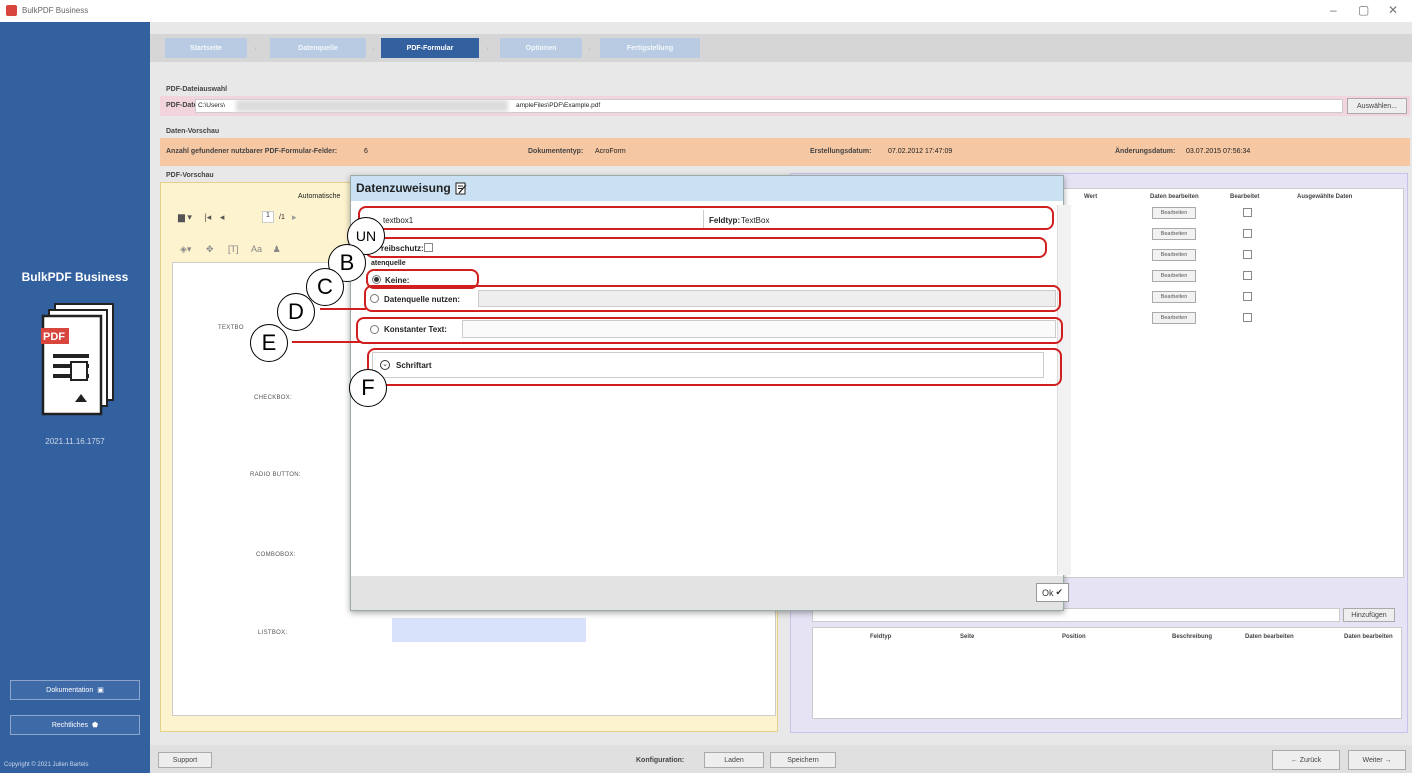 This screenshot has height=773, width=1412. What do you see at coordinates (277, 249) in the screenshot?
I see `user-icon: ♟` at bounding box center [277, 249].